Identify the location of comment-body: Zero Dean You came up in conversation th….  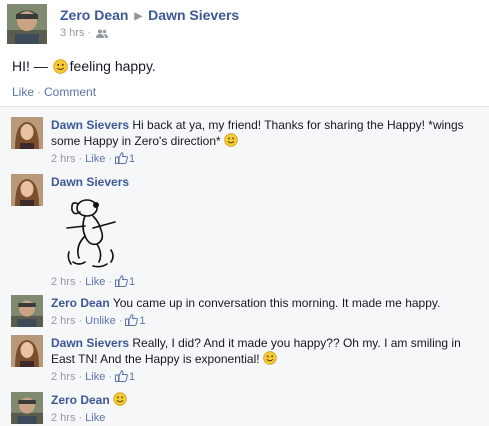
(263, 312).